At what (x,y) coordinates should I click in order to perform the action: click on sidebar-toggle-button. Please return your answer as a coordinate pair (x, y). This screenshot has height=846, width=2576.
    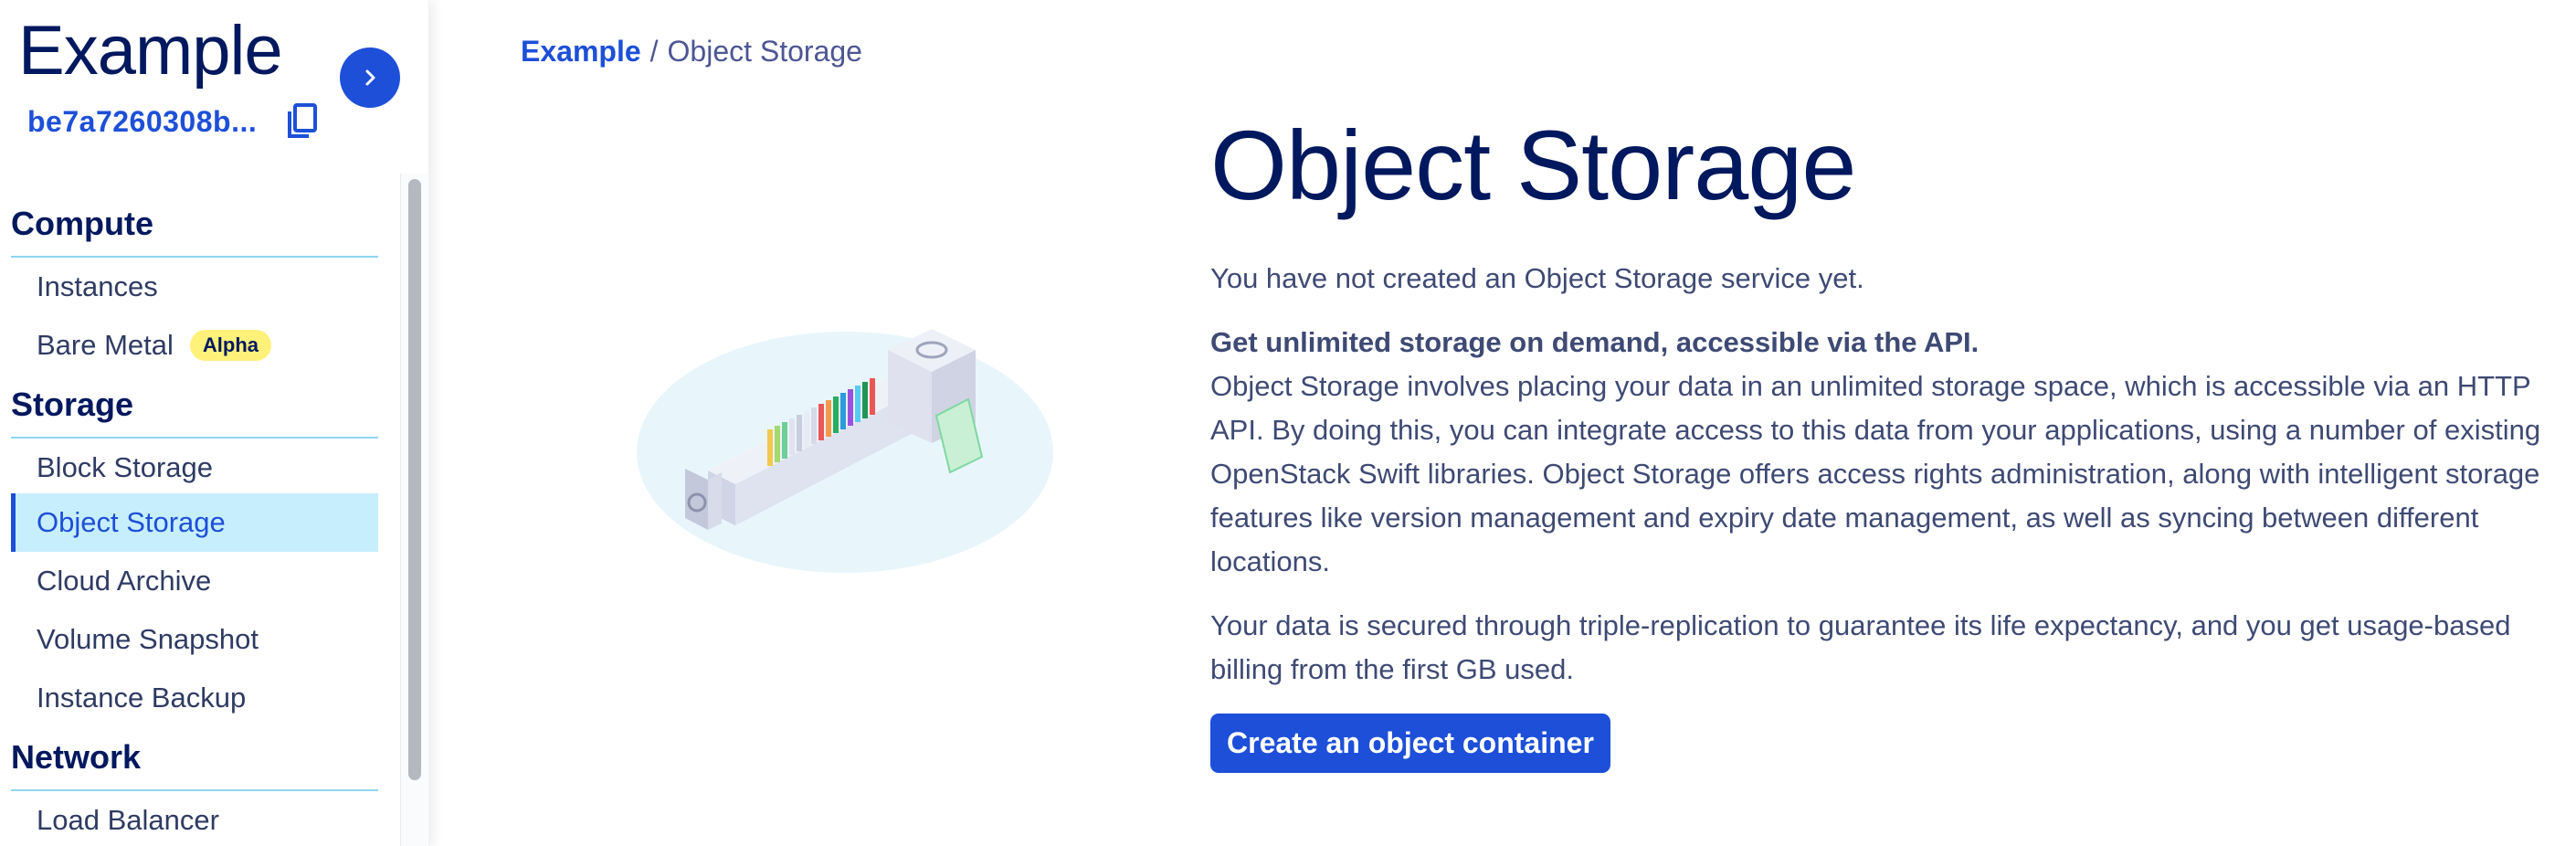
    Looking at the image, I should click on (370, 78).